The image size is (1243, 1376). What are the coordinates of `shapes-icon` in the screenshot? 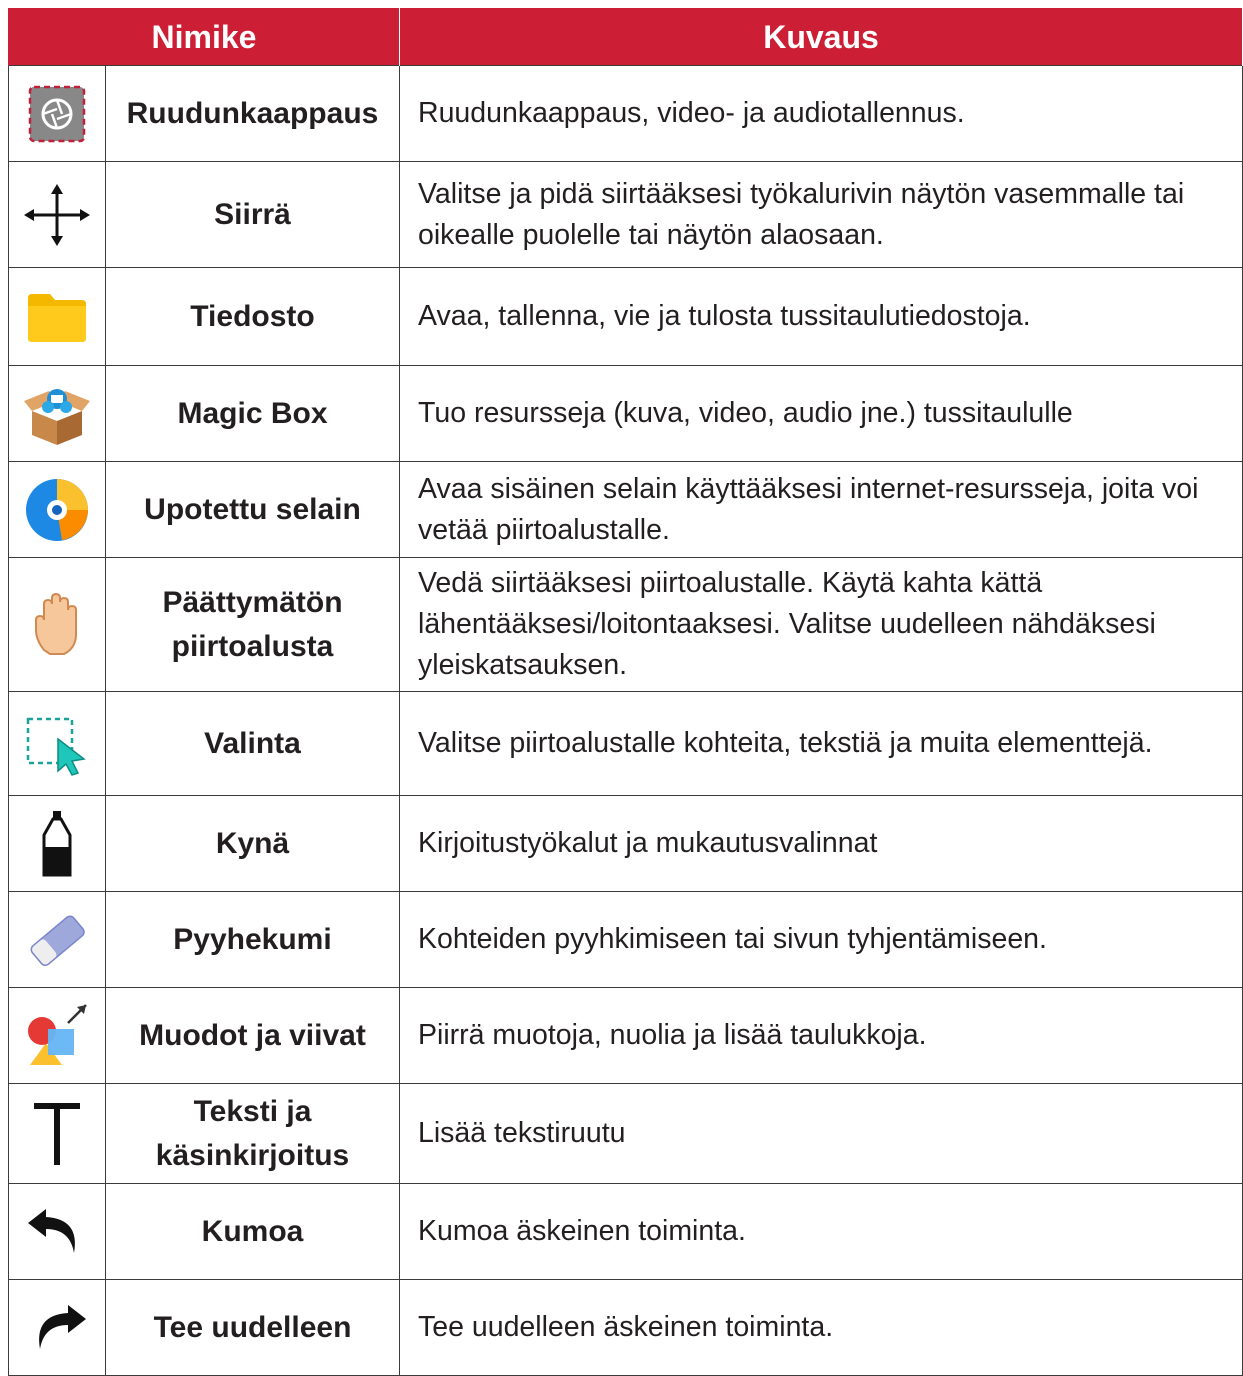 It's located at (57, 1036).